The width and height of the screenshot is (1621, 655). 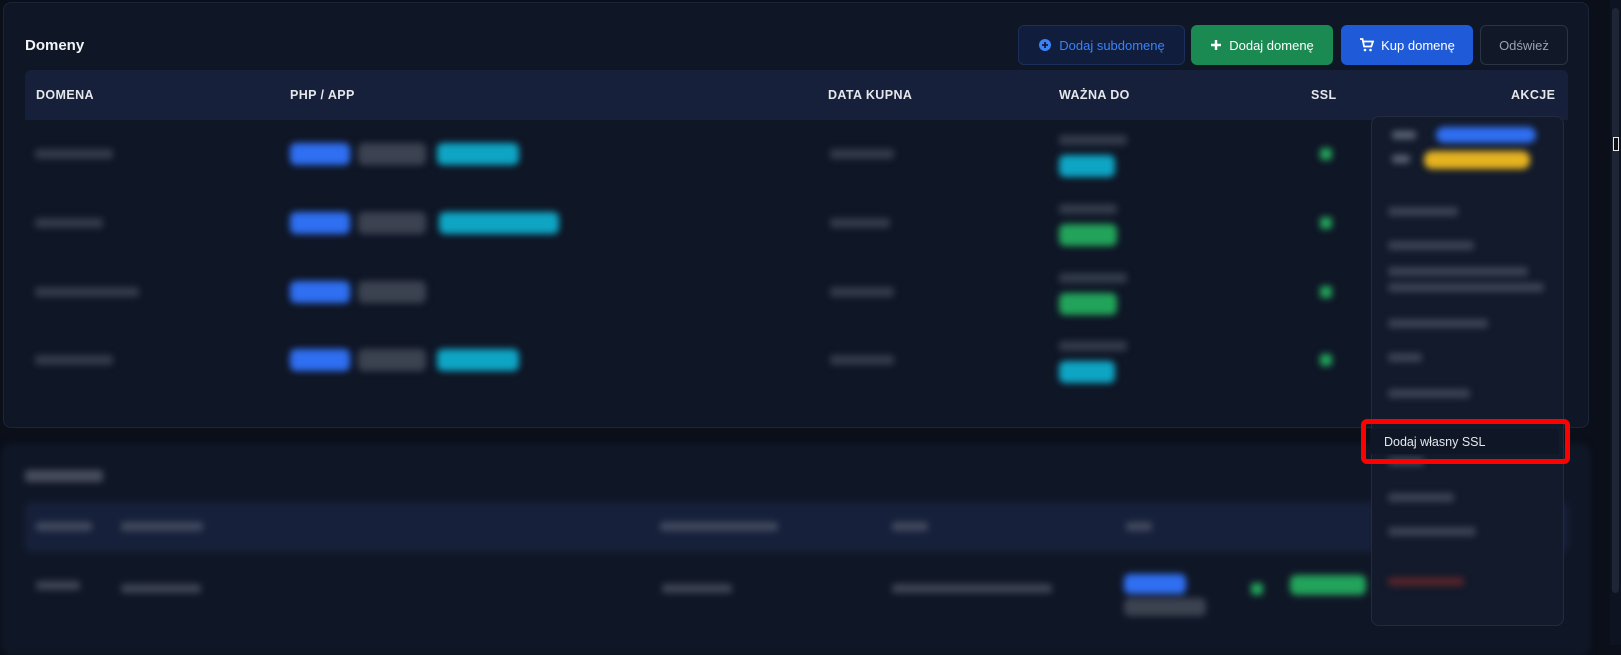 I want to click on scrollbar-thumb, so click(x=1615, y=300).